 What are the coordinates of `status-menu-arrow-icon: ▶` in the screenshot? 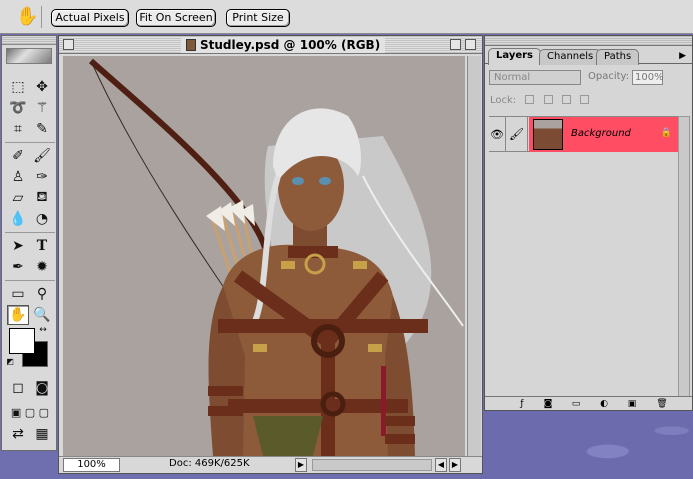 It's located at (301, 465).